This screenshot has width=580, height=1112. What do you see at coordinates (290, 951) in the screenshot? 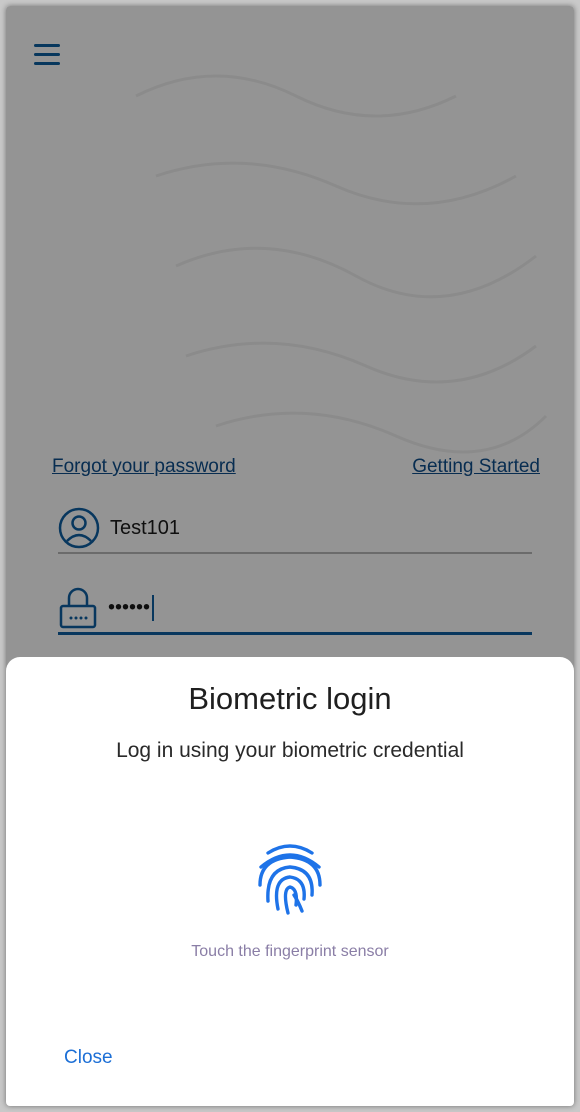
I see `fingerprint-hint: Touch the fingerprint sensor` at bounding box center [290, 951].